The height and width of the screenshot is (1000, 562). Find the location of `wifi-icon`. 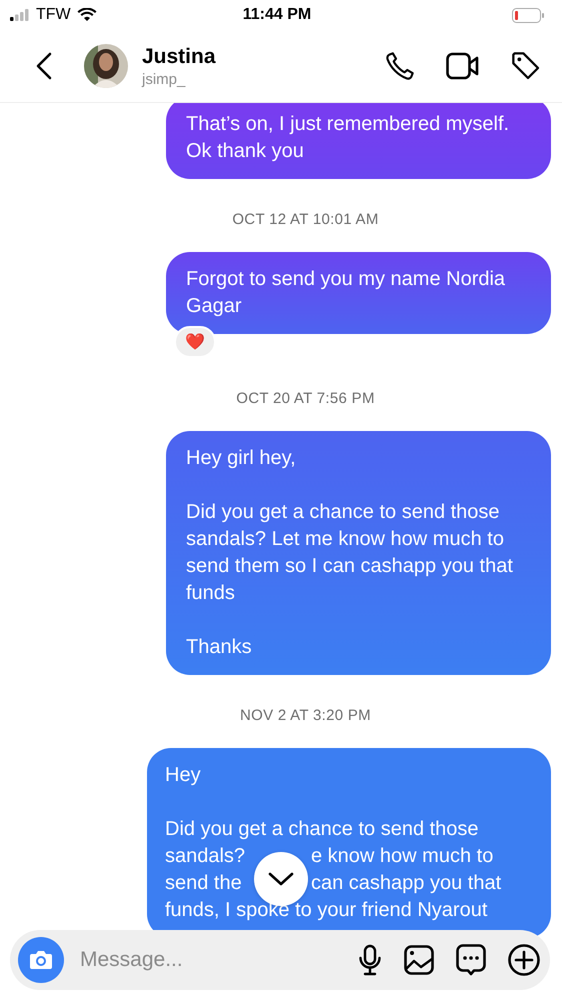

wifi-icon is located at coordinates (86, 15).